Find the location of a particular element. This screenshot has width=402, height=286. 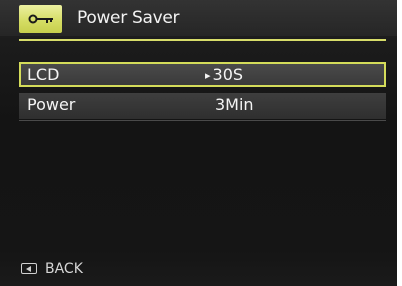

settings-tab is located at coordinates (40, 19).